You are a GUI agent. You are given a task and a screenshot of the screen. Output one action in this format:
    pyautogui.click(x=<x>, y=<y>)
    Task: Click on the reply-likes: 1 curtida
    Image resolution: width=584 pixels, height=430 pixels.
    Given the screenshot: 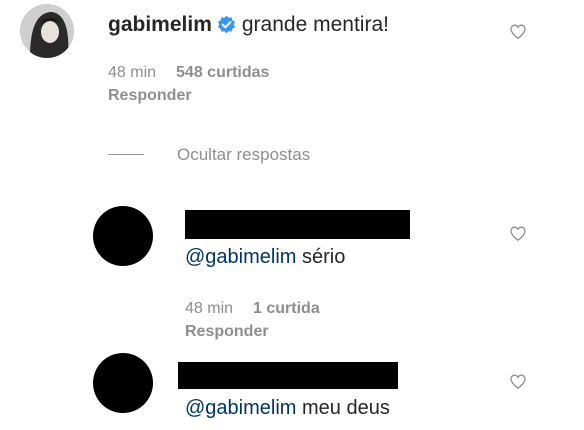 What is the action you would take?
    pyautogui.click(x=286, y=308)
    